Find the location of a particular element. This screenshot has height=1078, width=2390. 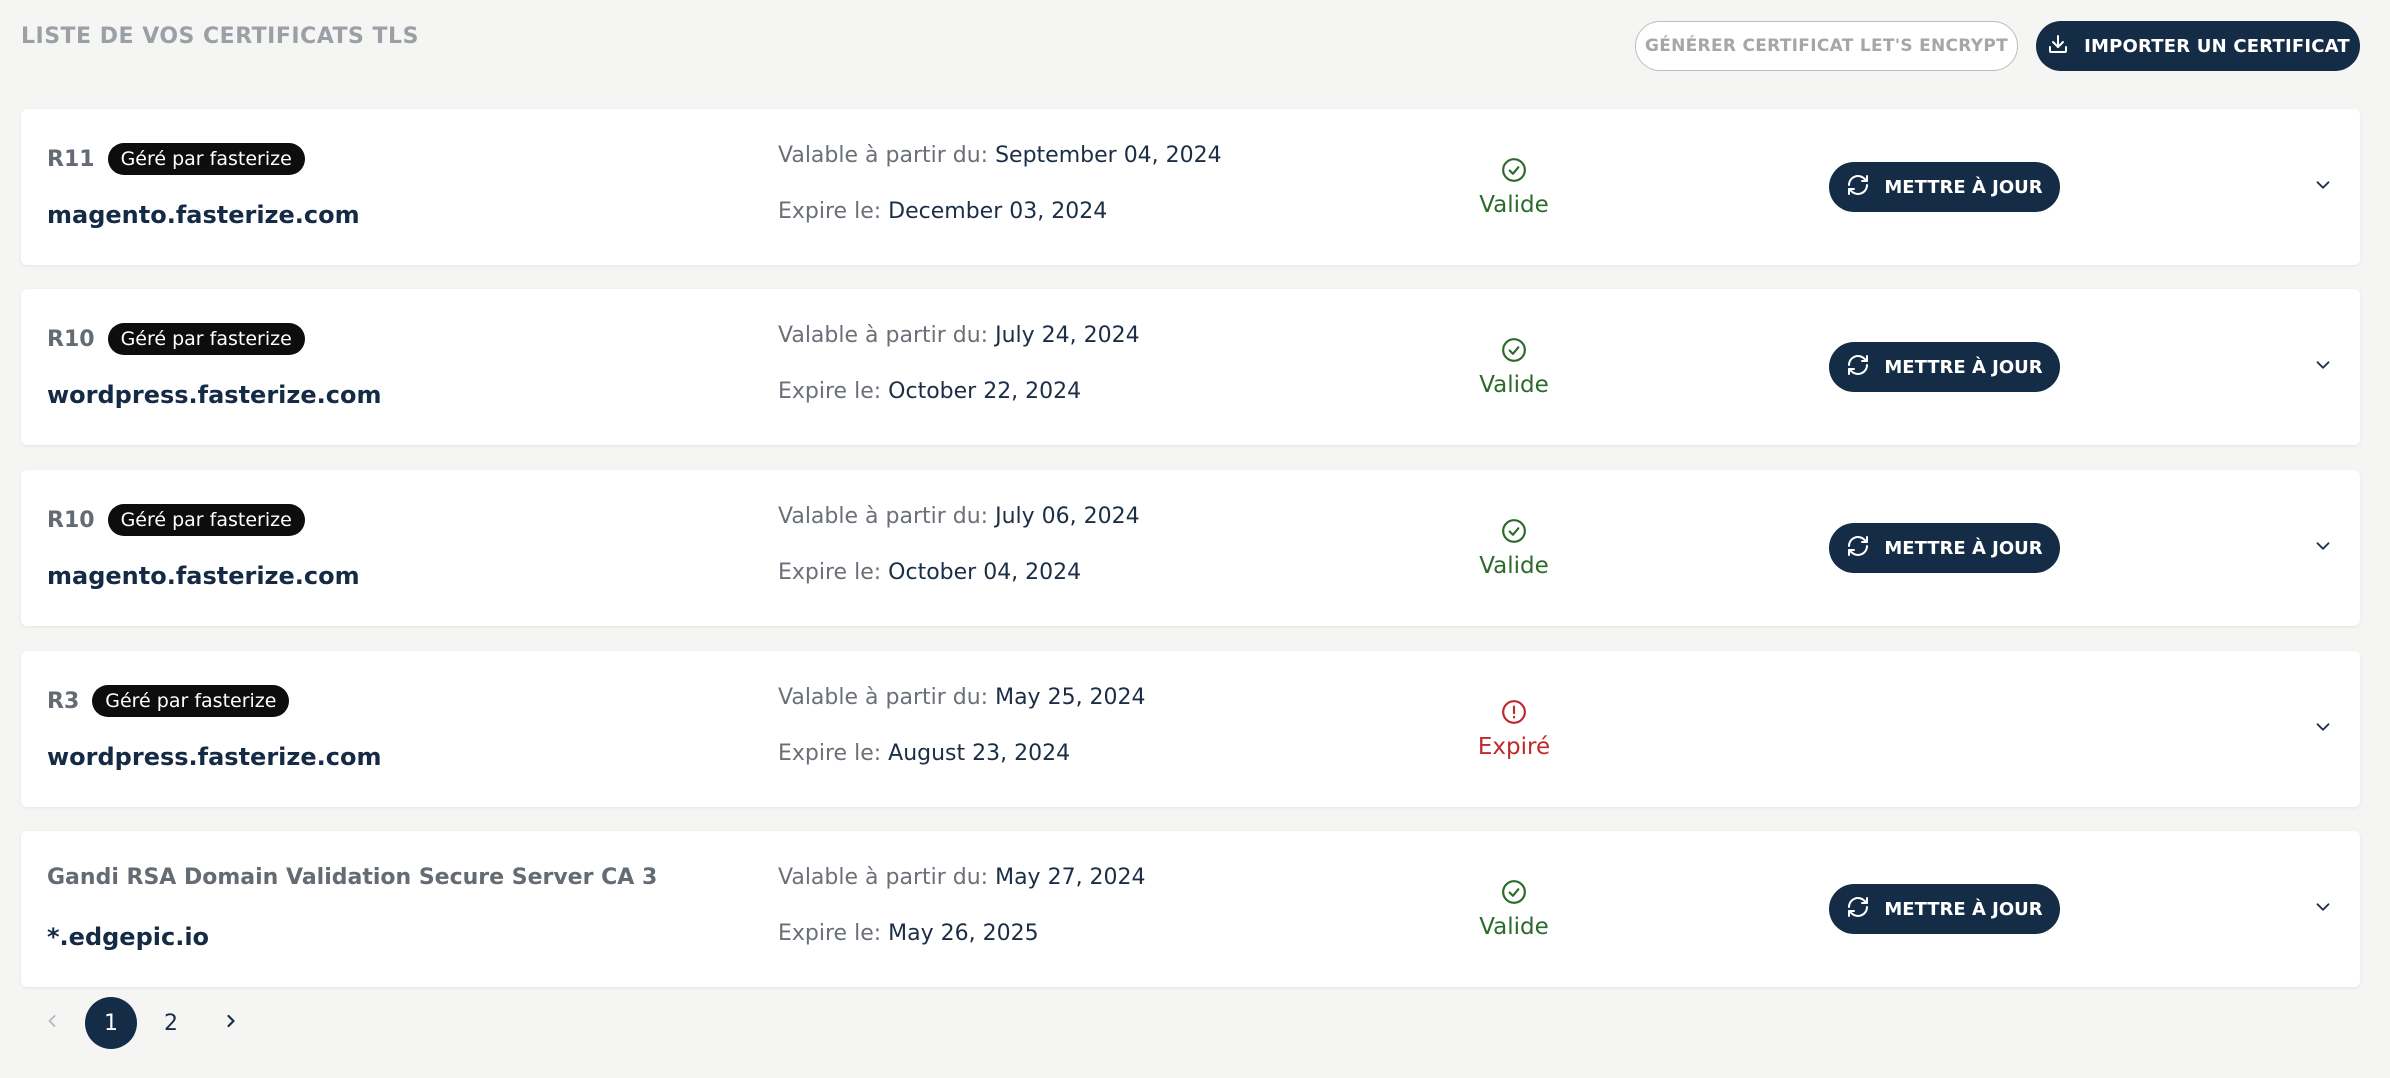

expires-on: Expire le: October 04, 2024 is located at coordinates (929, 572).